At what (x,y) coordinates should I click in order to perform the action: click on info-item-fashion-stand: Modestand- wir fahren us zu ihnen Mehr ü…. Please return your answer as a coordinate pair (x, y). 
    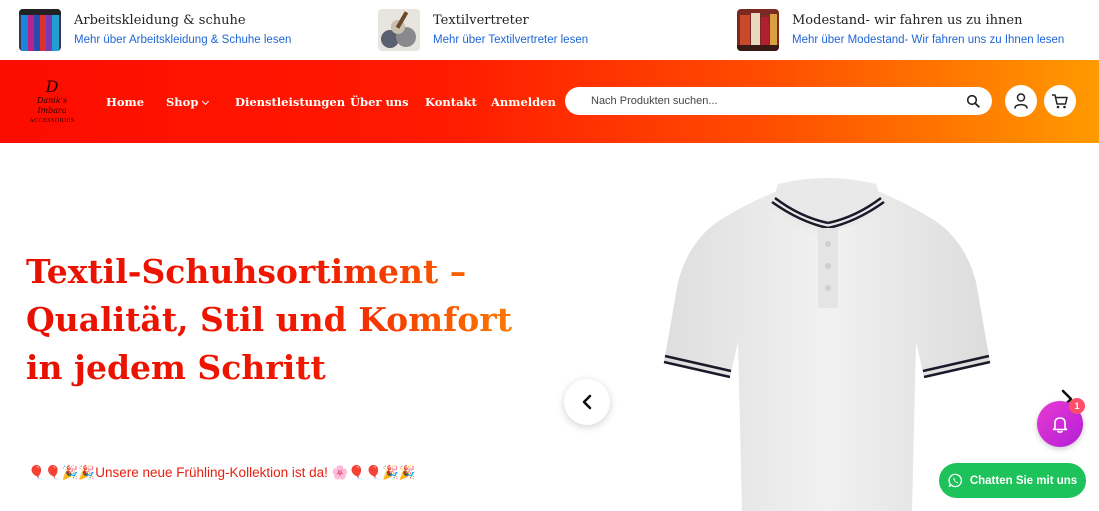
    Looking at the image, I should click on (900, 30).